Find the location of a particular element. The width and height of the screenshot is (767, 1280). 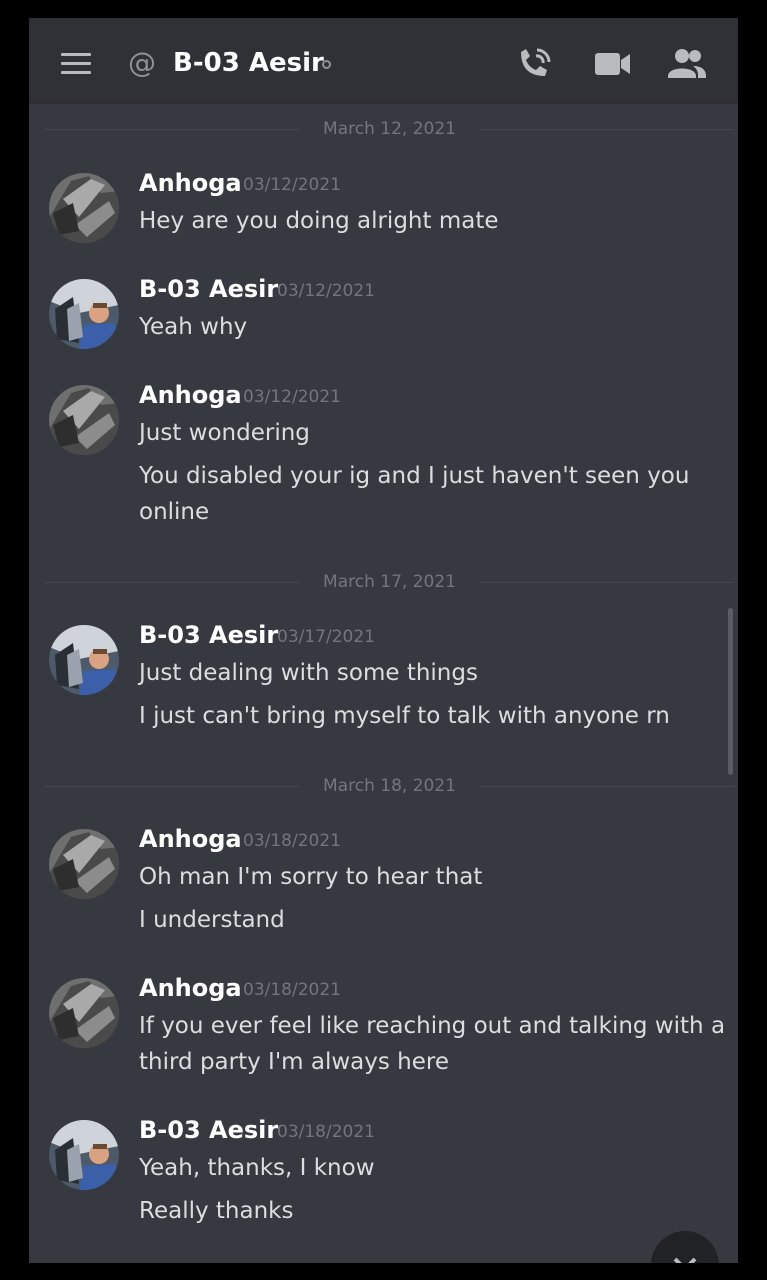

video-camera-icon is located at coordinates (614, 64).